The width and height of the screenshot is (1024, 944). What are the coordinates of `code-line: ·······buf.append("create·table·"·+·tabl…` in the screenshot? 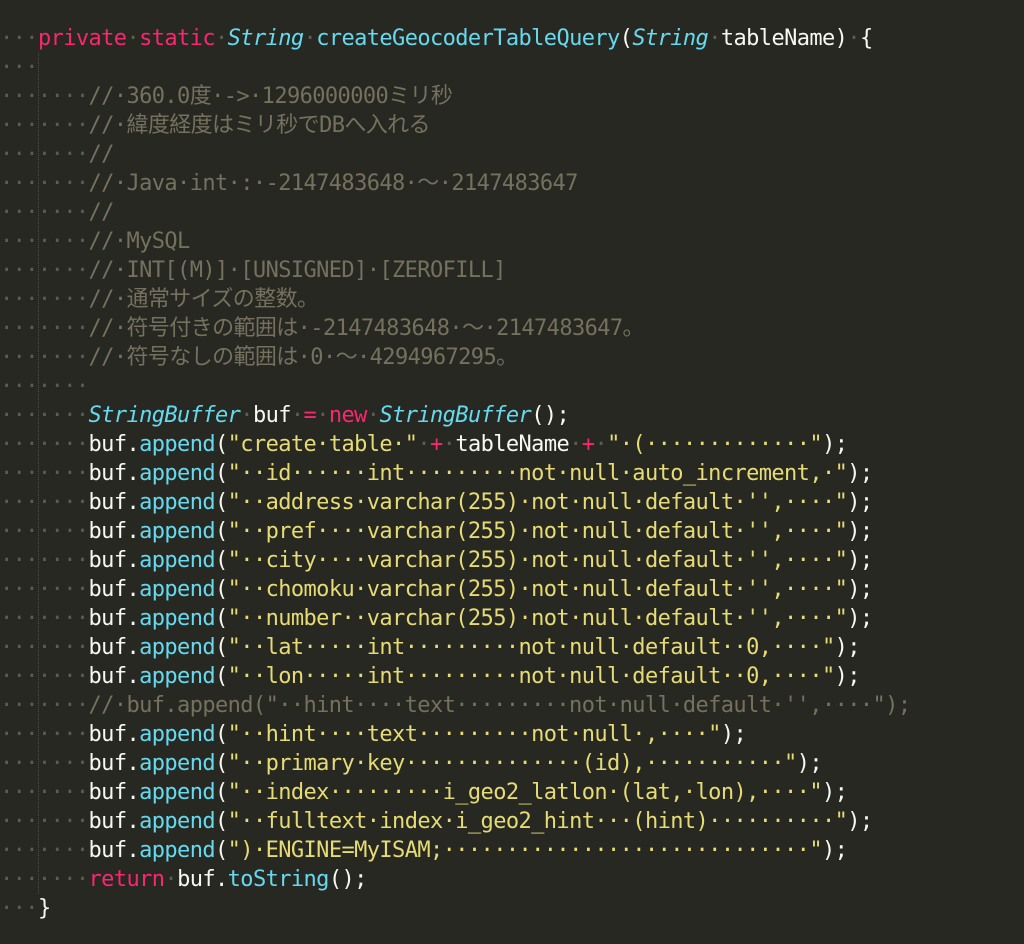 It's located at (512, 444).